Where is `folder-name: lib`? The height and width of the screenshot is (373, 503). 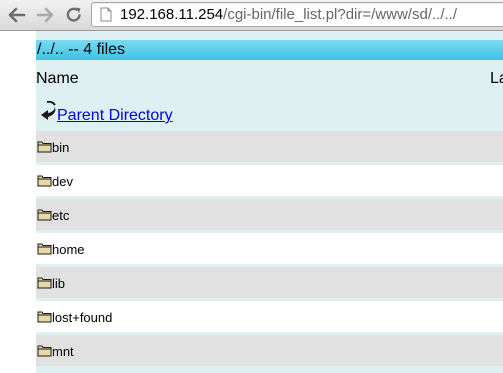
folder-name: lib is located at coordinates (58, 284).